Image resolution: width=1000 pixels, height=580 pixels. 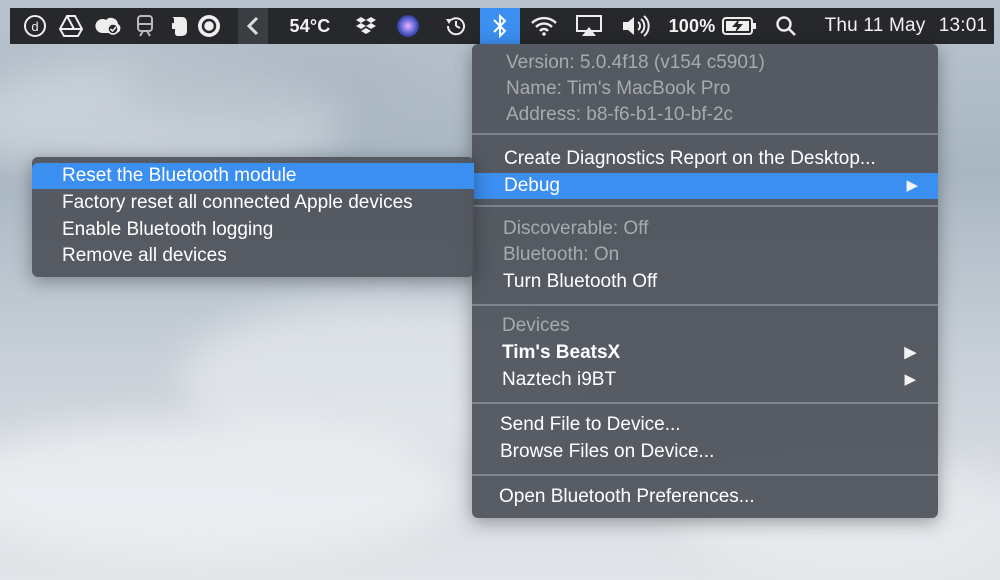 I want to click on time-machine-icon, so click(x=456, y=26).